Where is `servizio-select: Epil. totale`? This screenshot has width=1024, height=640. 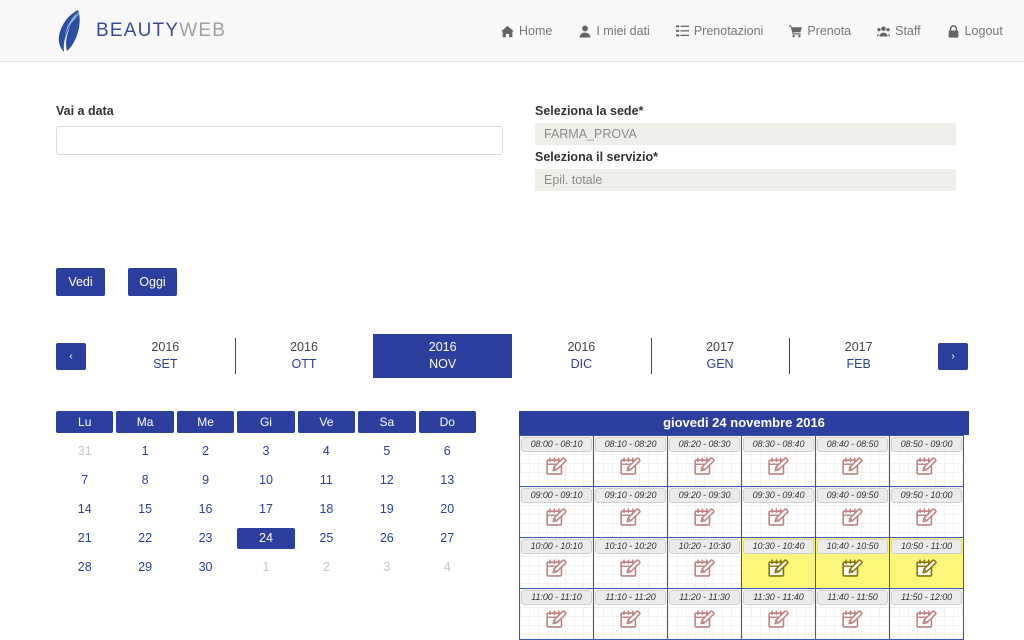 servizio-select: Epil. totale is located at coordinates (745, 180).